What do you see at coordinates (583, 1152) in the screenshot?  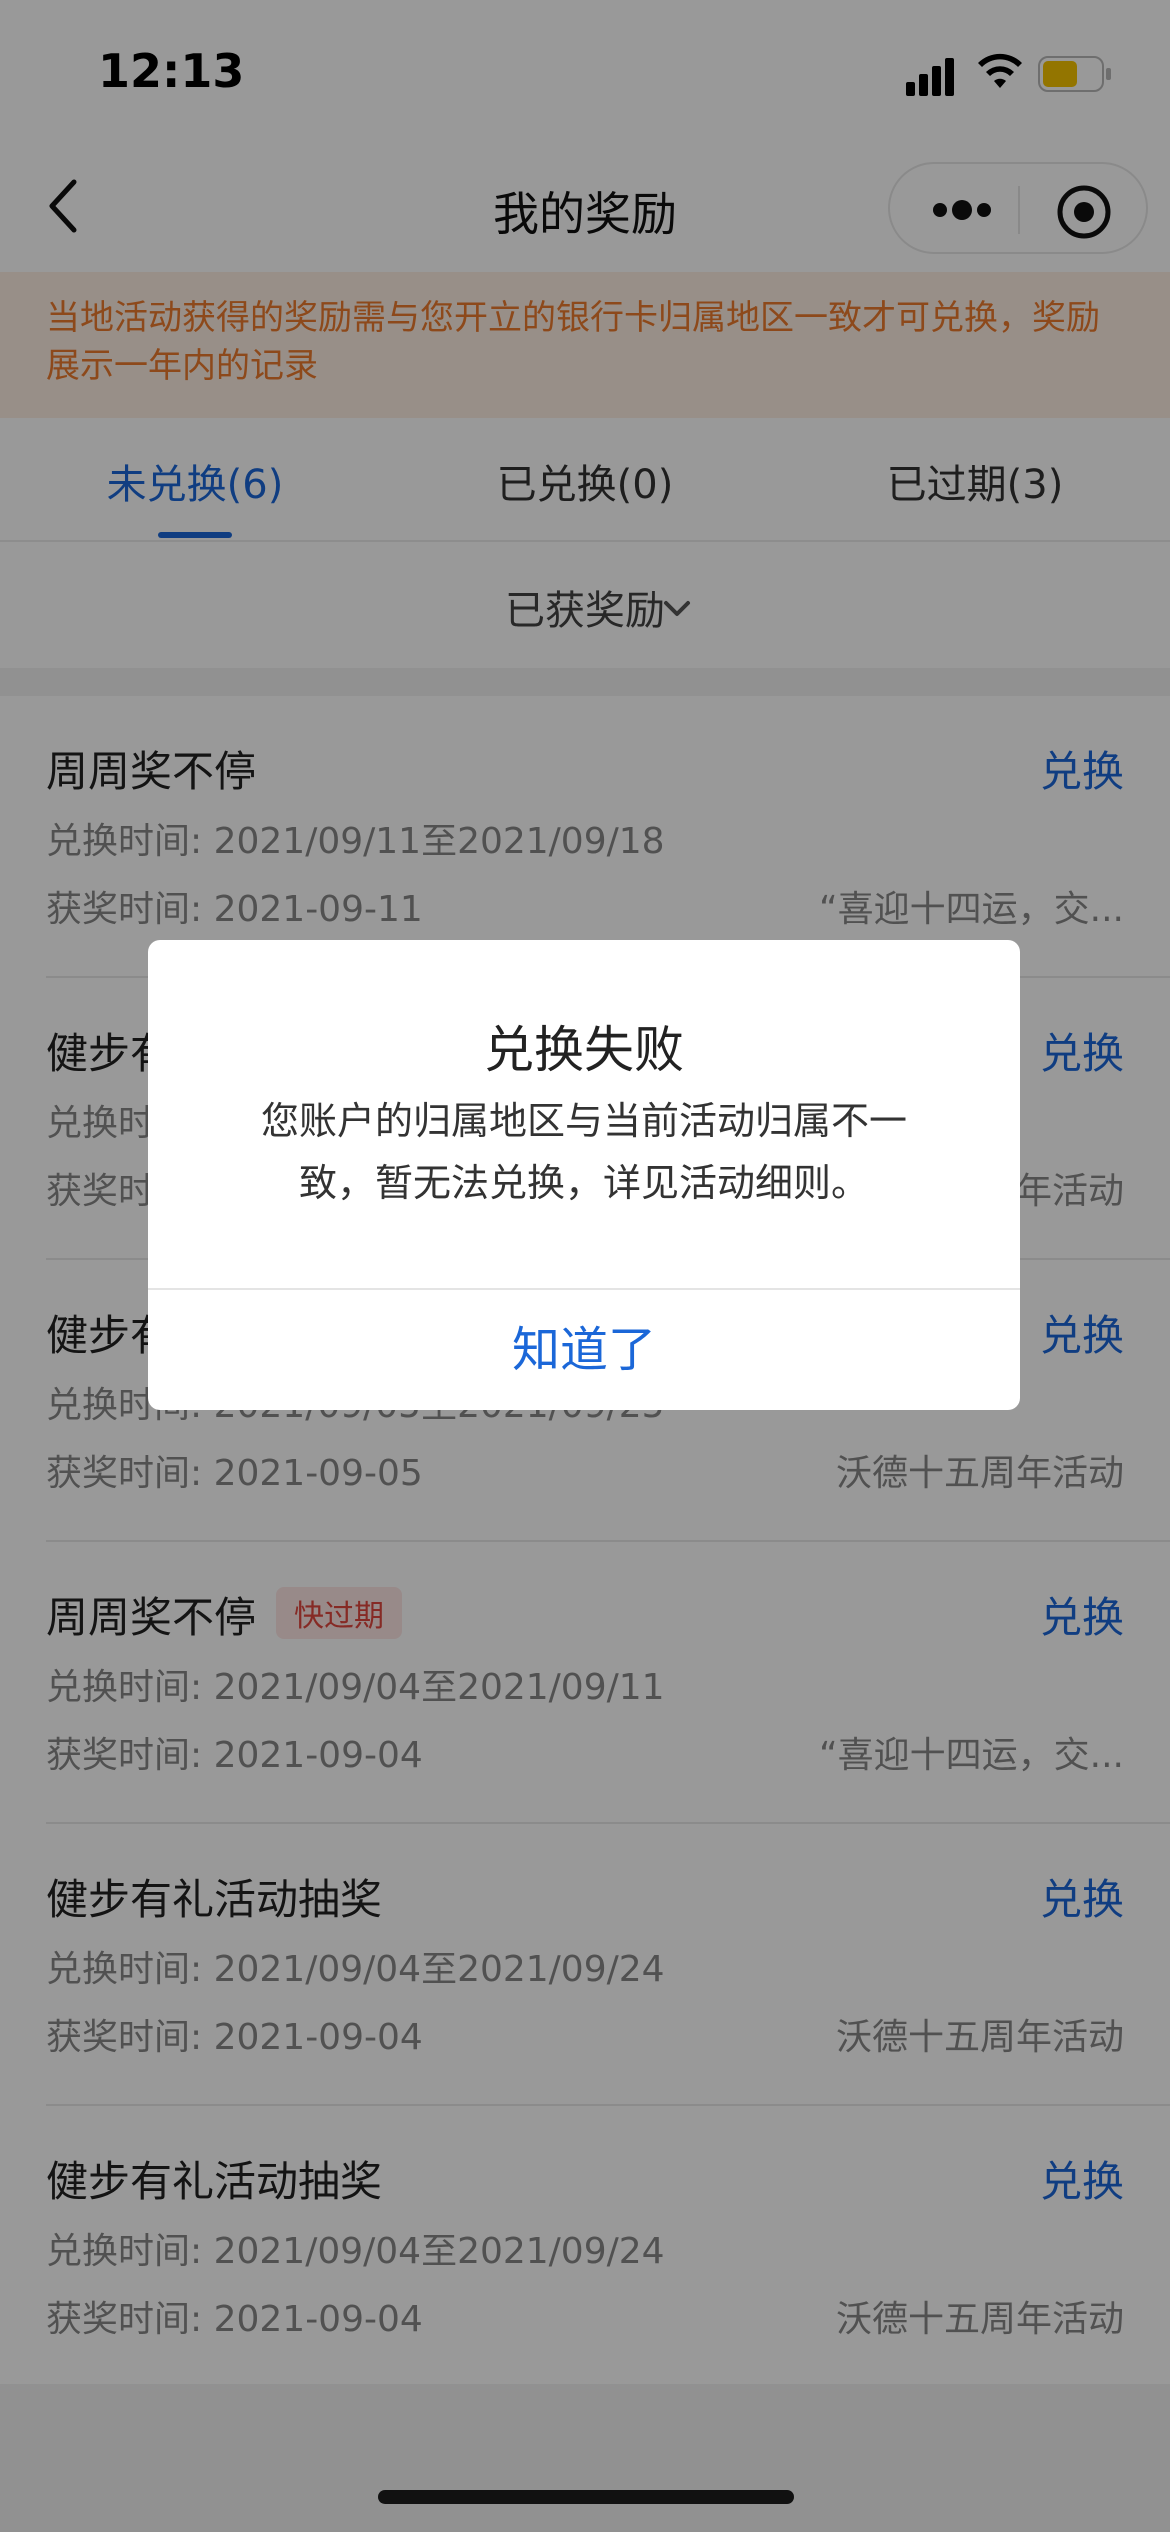 I see `dialog-message: 您账户的归属地区与当前活动归属不一致，暂无法兑换，详见活动细则。` at bounding box center [583, 1152].